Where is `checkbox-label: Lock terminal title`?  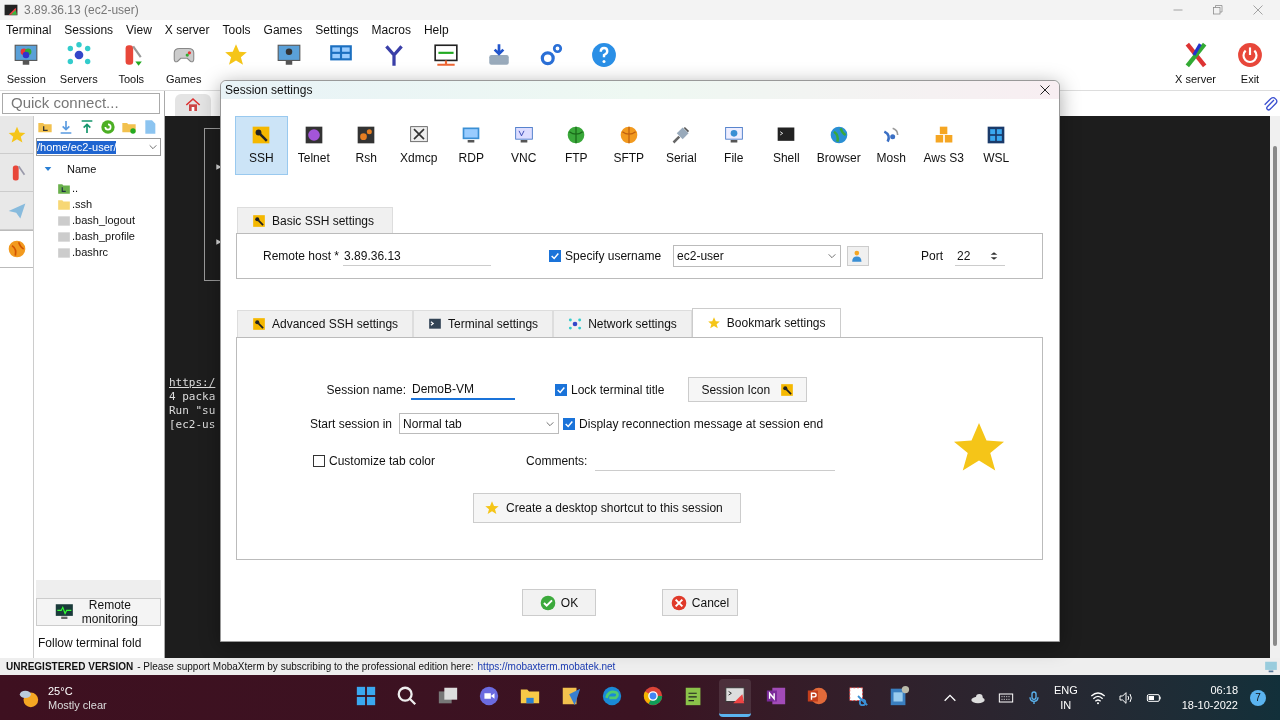
checkbox-label: Lock terminal title is located at coordinates (618, 389).